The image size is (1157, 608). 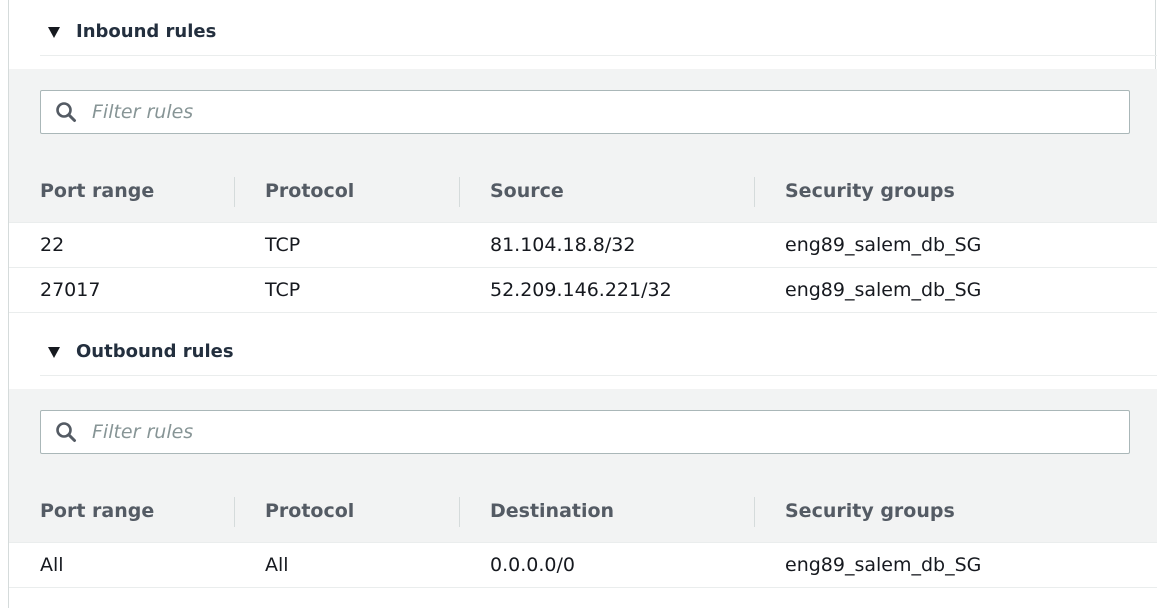 I want to click on inbound-rules-header: Inbound rules, so click(x=598, y=32).